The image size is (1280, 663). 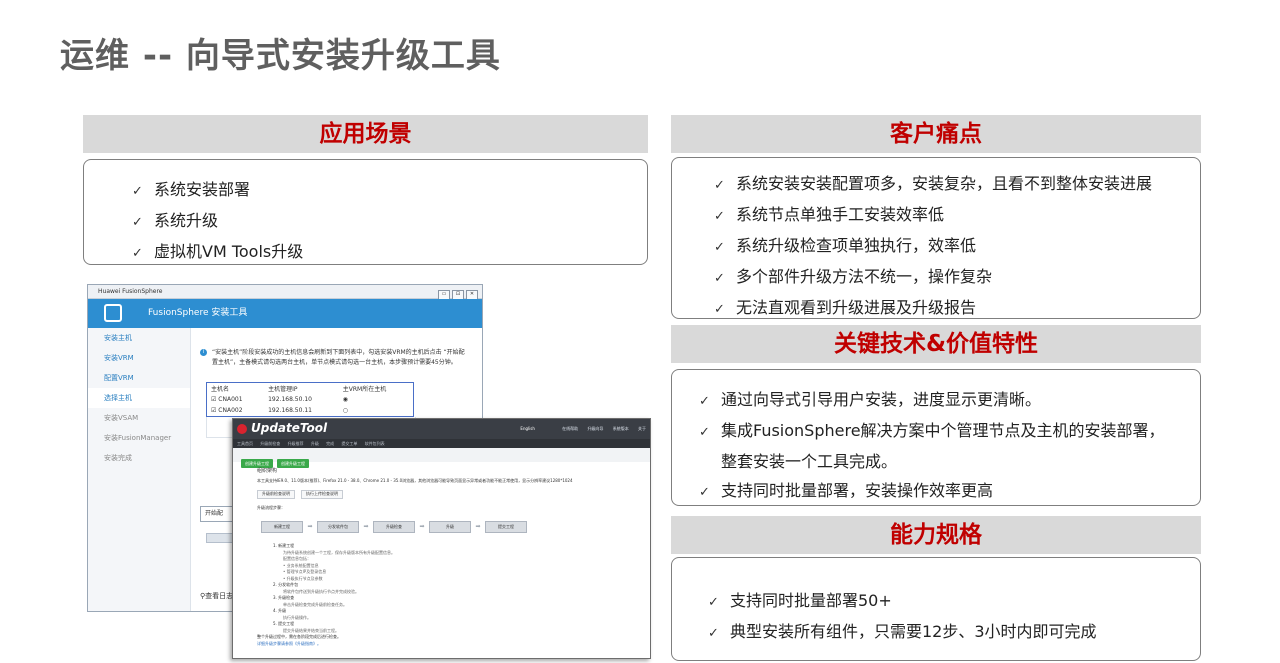 What do you see at coordinates (936, 134) in the screenshot?
I see `pain-points-heading: 客户痛点` at bounding box center [936, 134].